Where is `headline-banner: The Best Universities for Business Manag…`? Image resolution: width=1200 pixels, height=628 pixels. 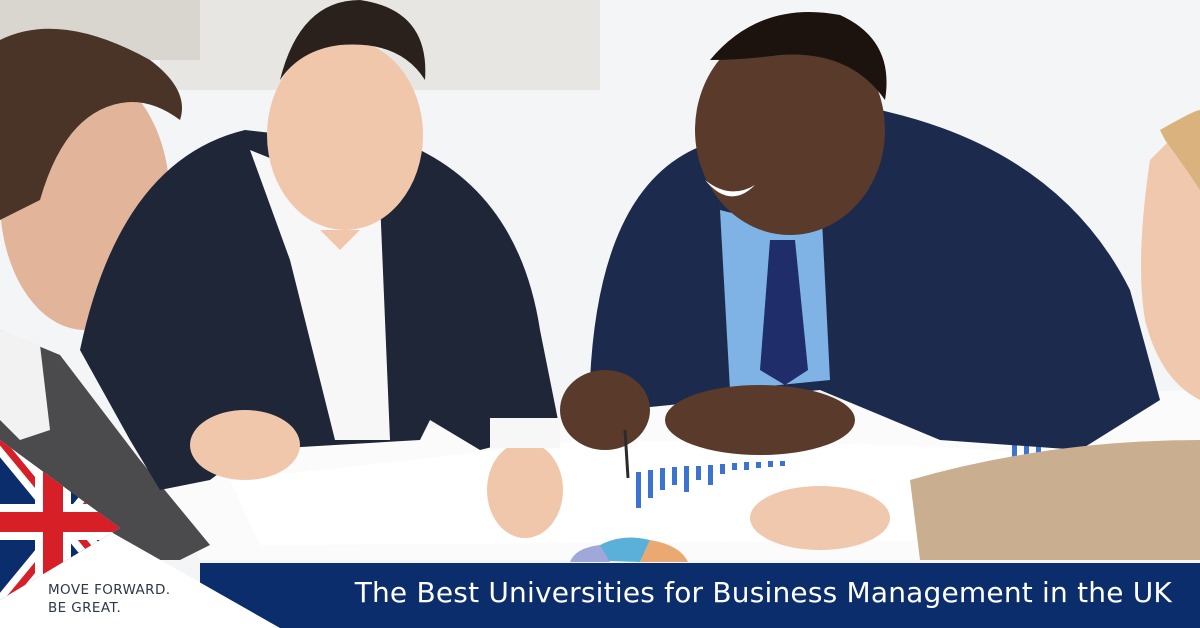 headline-banner: The Best Universities for Business Manag… is located at coordinates (700, 595).